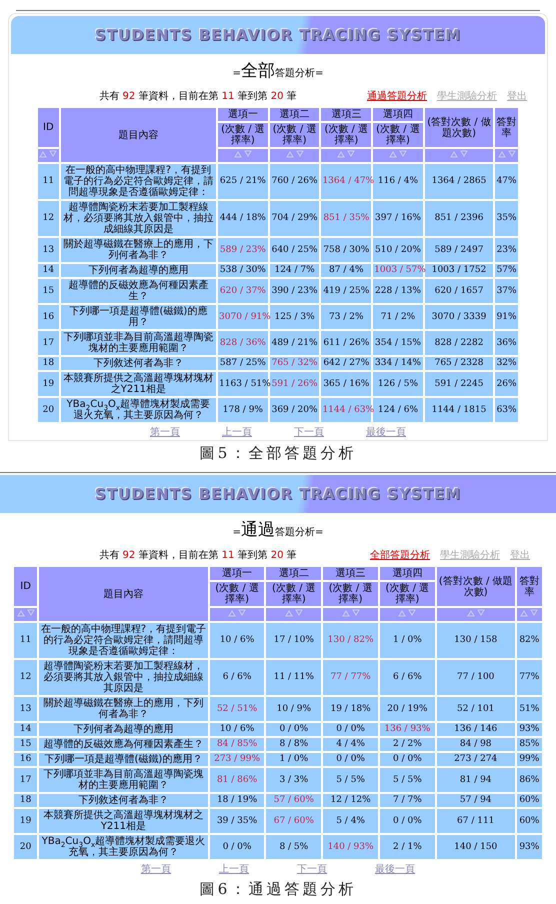 This screenshot has width=556, height=904. What do you see at coordinates (407, 640) in the screenshot?
I see `table-cell: 1 / 0%` at bounding box center [407, 640].